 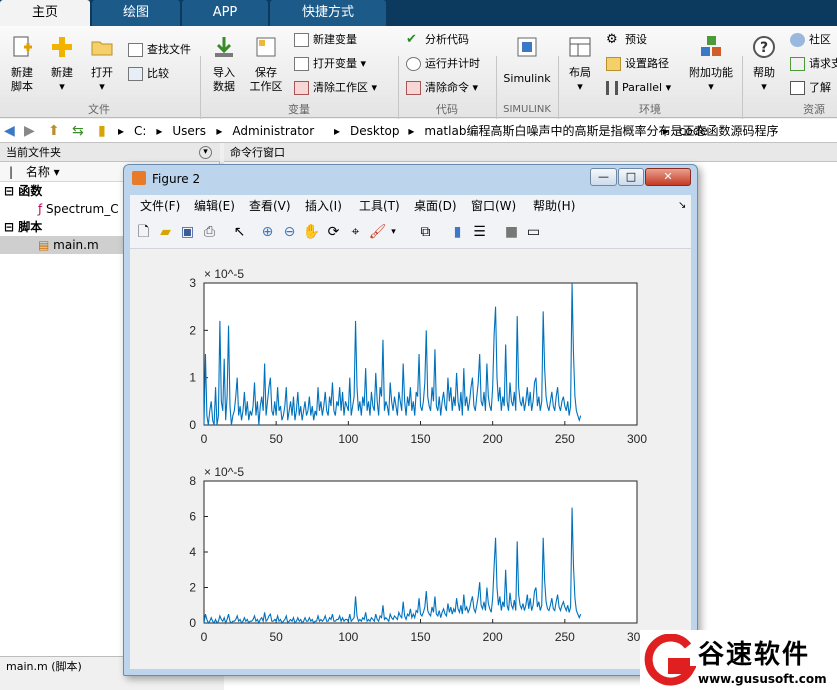 What do you see at coordinates (192, 552) in the screenshot?
I see `y-tick-label: 4` at bounding box center [192, 552].